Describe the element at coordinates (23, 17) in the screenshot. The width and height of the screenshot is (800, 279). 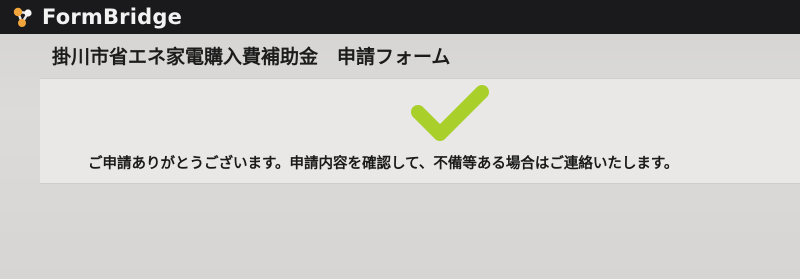
I see `formbridge-logo-icon` at that location.